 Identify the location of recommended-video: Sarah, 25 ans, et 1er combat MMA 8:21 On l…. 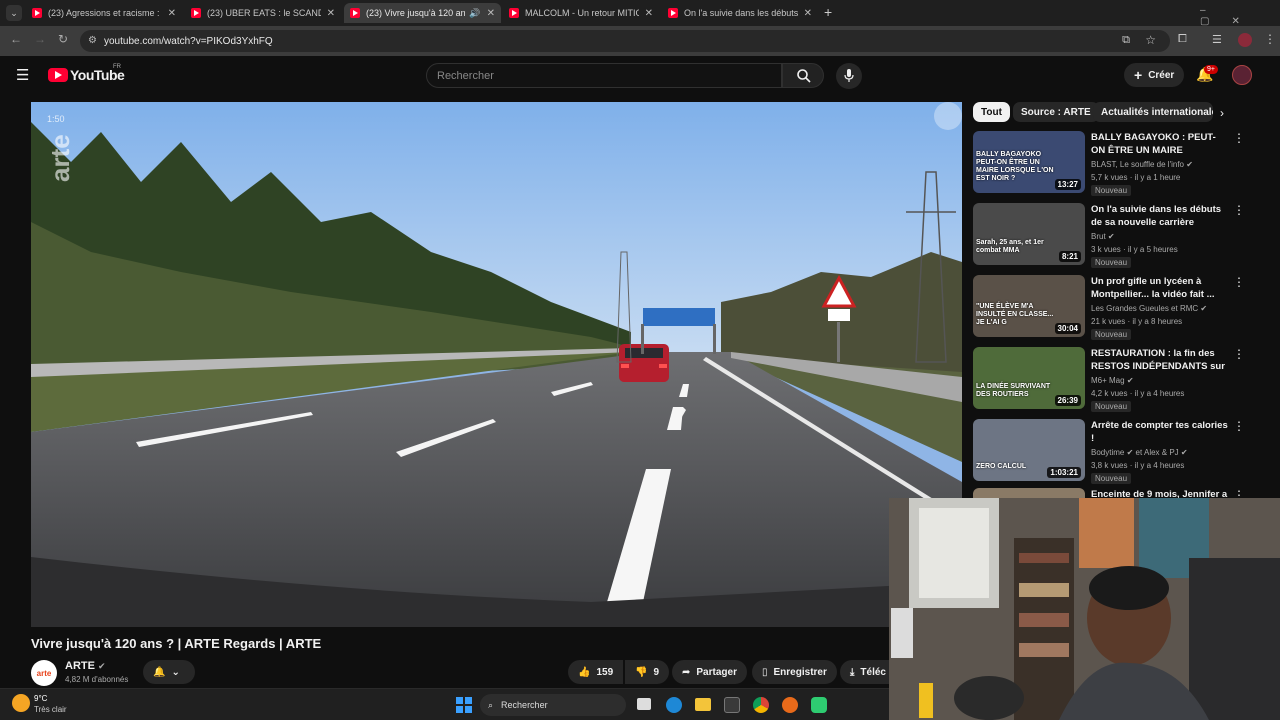
(1118, 236).